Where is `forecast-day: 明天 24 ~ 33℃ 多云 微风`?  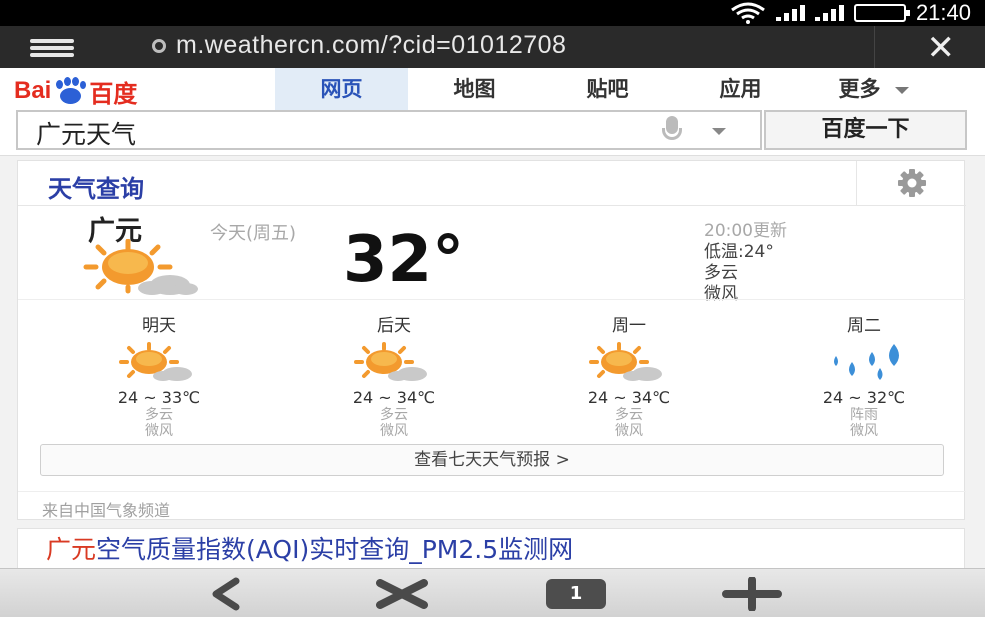 forecast-day: 明天 24 ~ 33℃ 多云 微风 is located at coordinates (159, 375).